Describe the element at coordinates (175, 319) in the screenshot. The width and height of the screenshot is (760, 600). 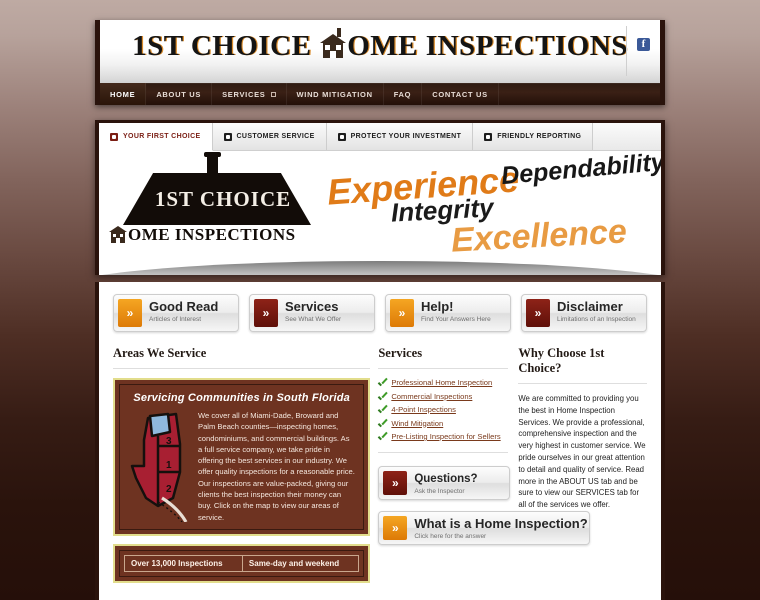
I see `promo-subtitle: Articles of Interest` at that location.